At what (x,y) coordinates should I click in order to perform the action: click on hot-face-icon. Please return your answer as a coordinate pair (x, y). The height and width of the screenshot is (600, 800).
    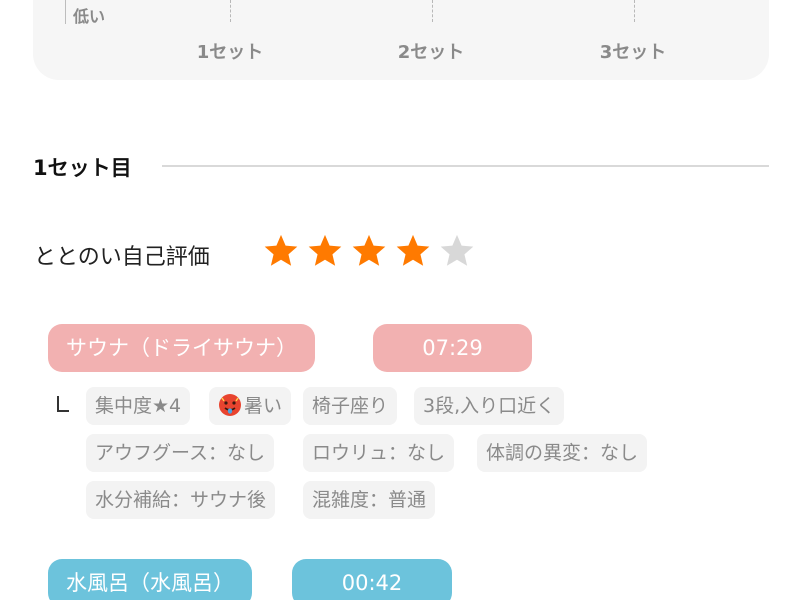
    Looking at the image, I should click on (230, 405).